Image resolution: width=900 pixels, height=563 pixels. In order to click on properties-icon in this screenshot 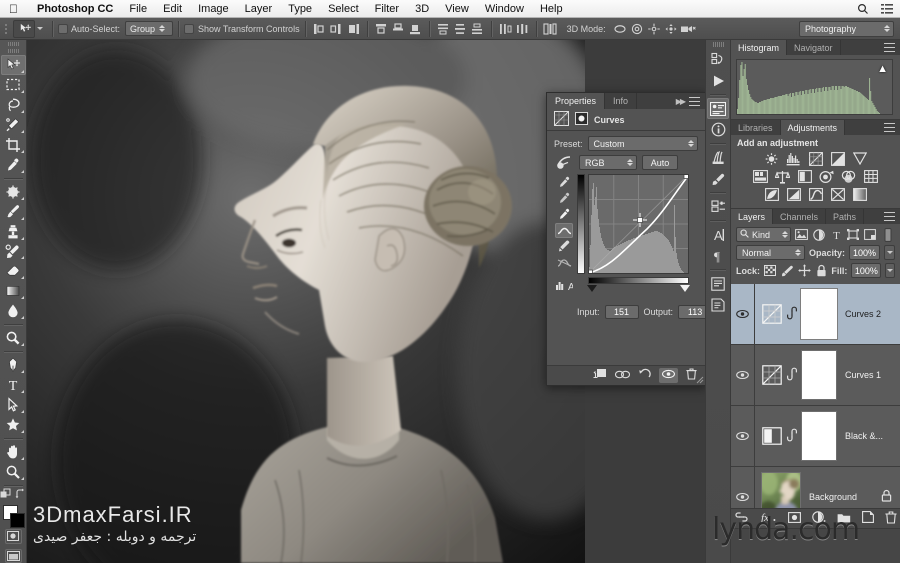, I will do `click(718, 108)`.